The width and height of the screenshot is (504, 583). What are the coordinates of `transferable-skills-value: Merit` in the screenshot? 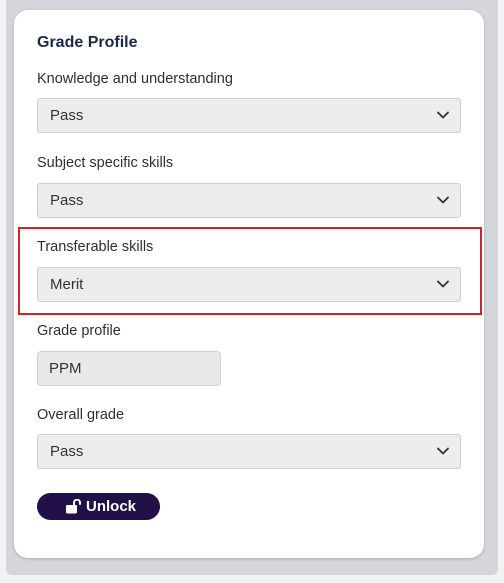 It's located at (67, 284).